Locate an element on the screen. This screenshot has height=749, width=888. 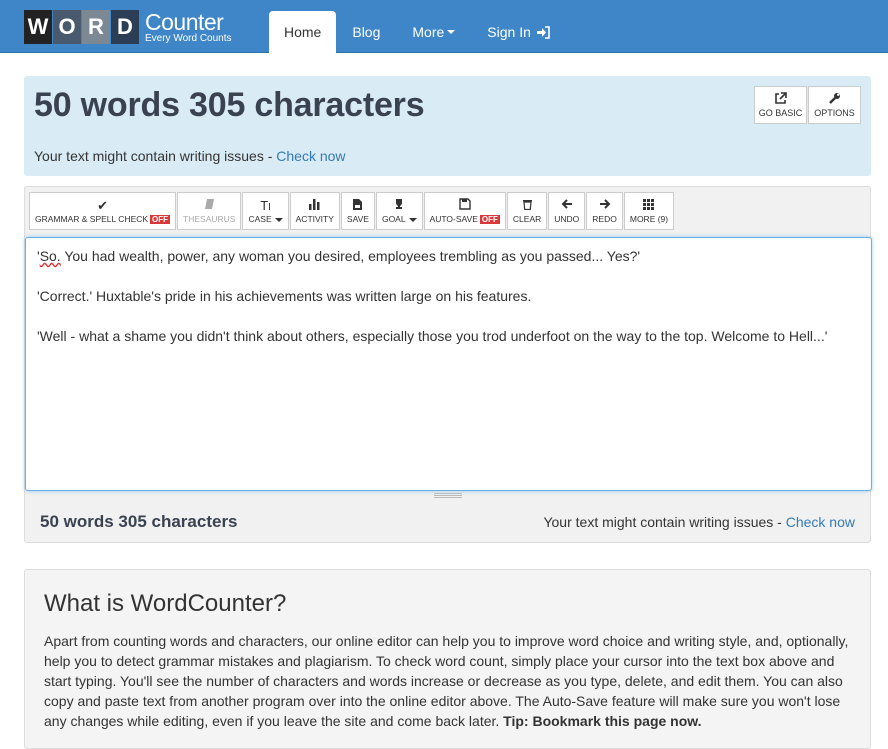
logo-letter-o: O is located at coordinates (67, 27).